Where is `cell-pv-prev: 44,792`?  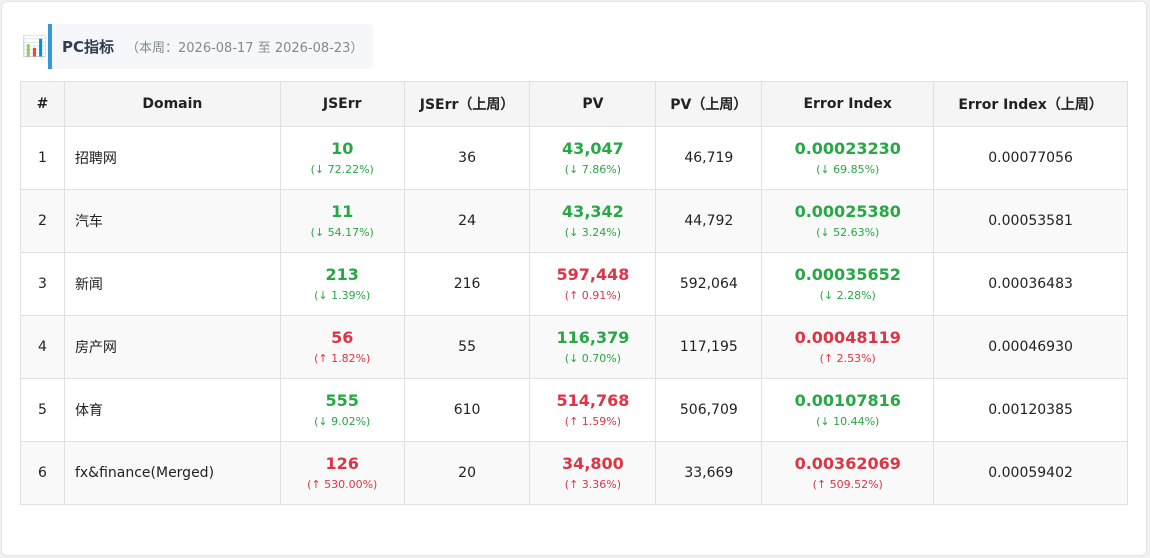 cell-pv-prev: 44,792 is located at coordinates (709, 221).